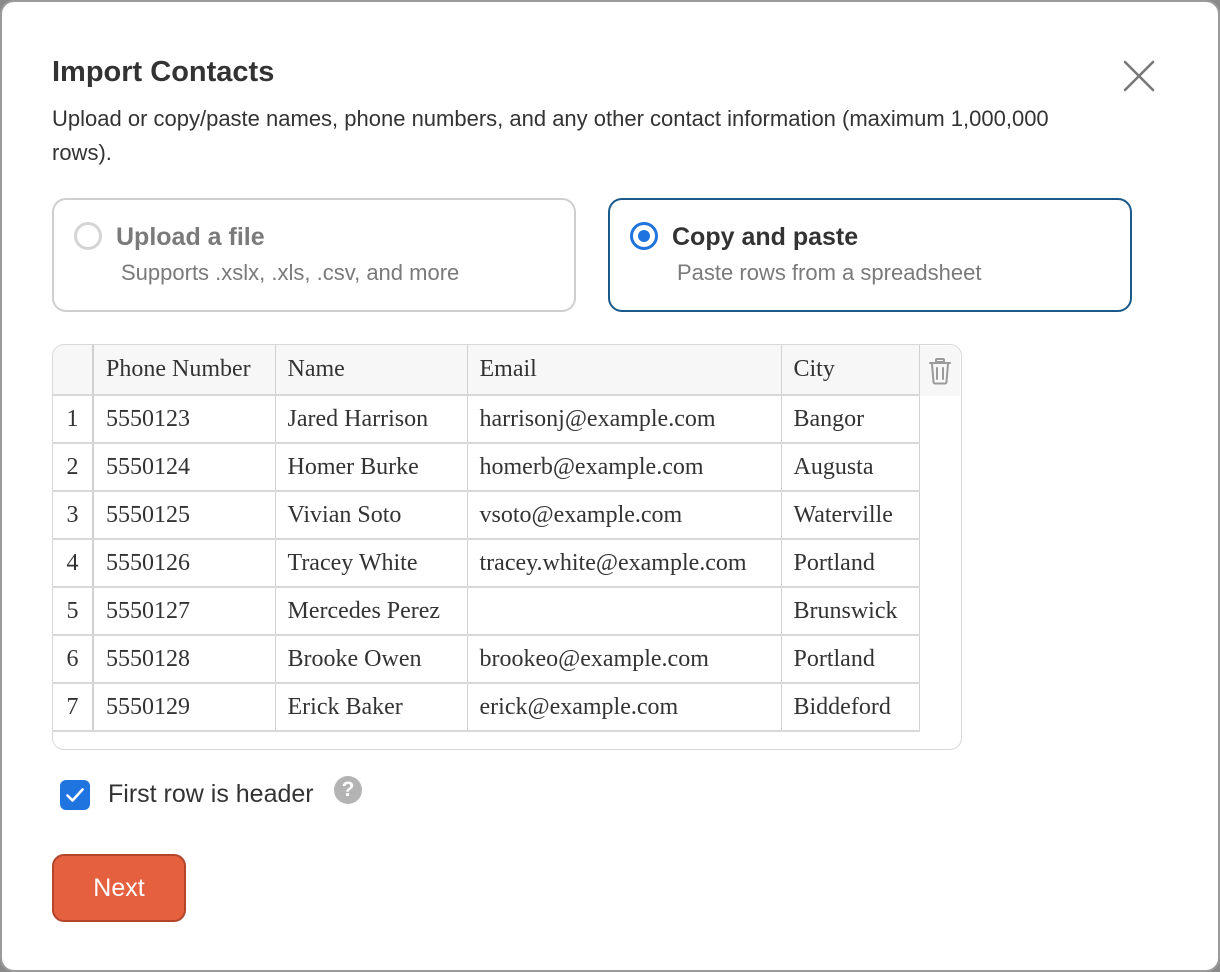  What do you see at coordinates (73, 370) in the screenshot?
I see `row-index-header` at bounding box center [73, 370].